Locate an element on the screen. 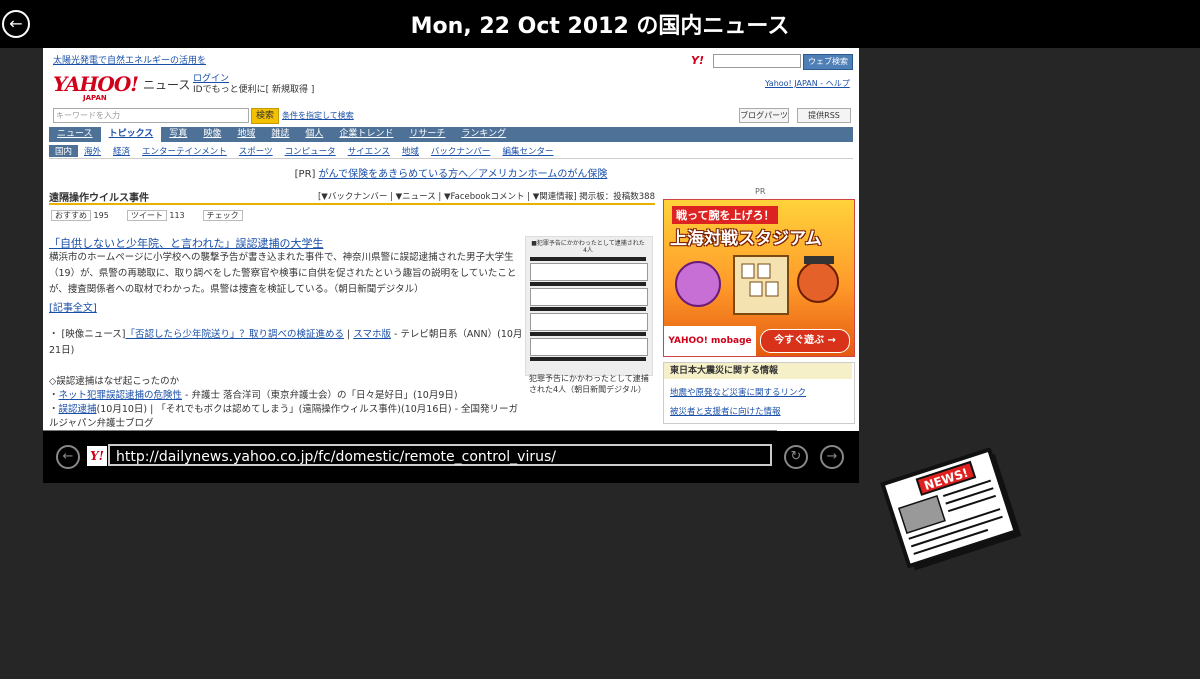 This screenshot has width=1200, height=679. subnav-item-science: サイエンス is located at coordinates (369, 151).